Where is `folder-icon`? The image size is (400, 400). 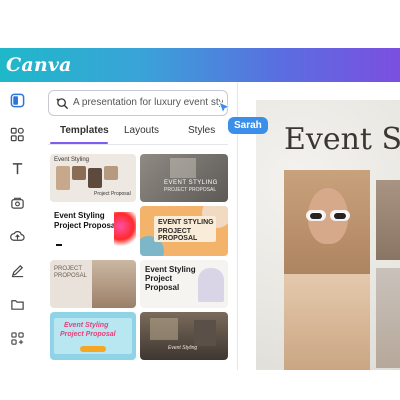
folder-icon is located at coordinates (17, 304).